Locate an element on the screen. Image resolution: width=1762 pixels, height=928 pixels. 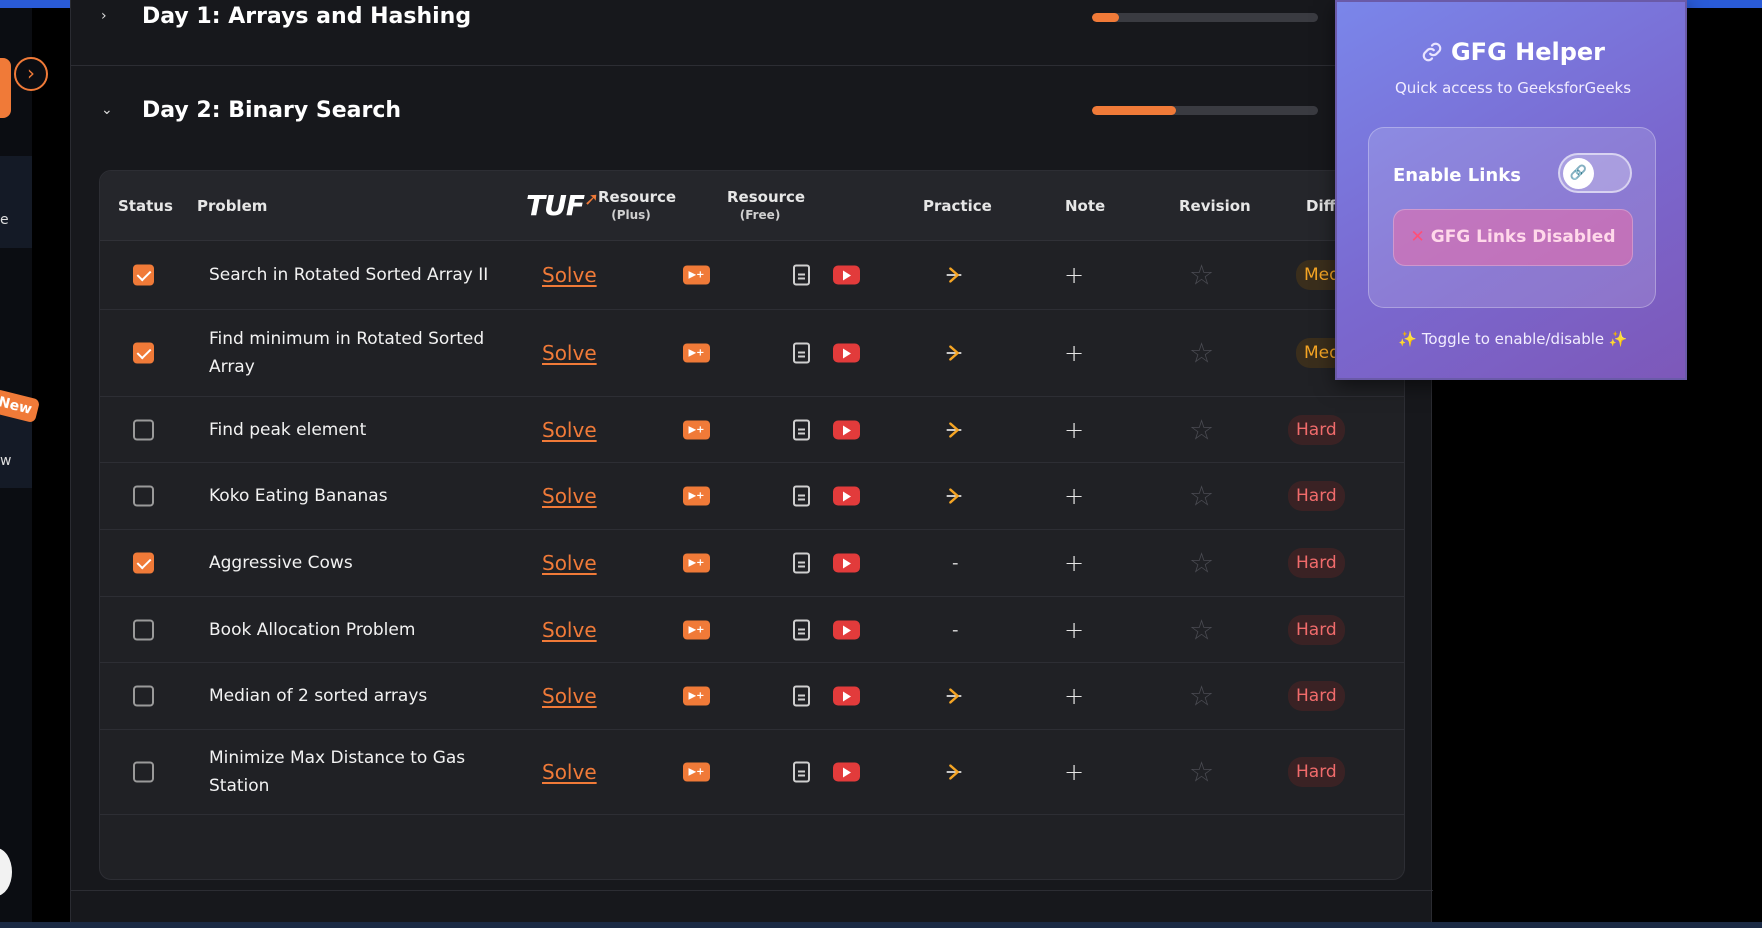
day-section-header: ⌄ Day 2: Binary Search is located at coordinates (752, 112).